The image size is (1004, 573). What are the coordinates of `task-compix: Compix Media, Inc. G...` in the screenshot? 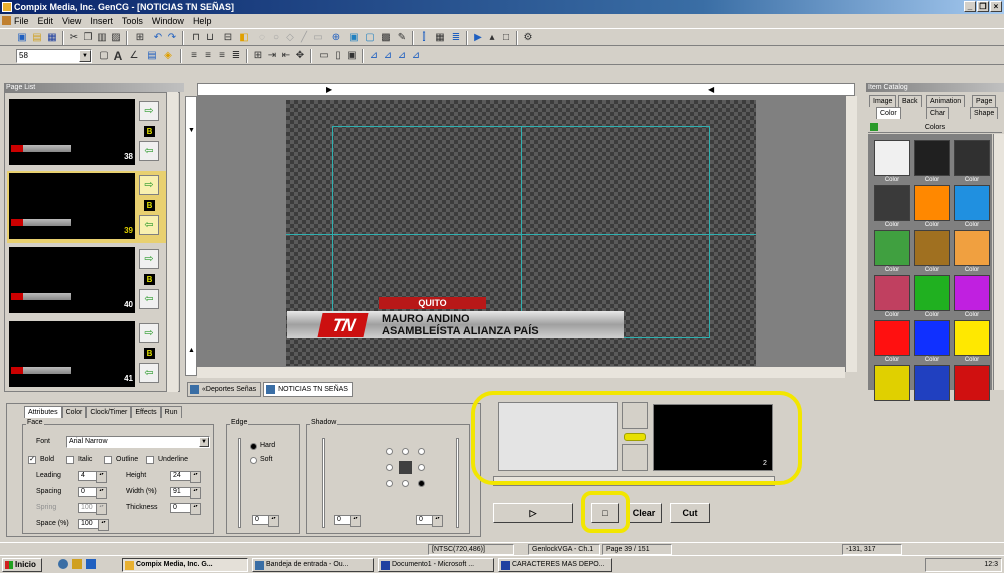 It's located at (185, 565).